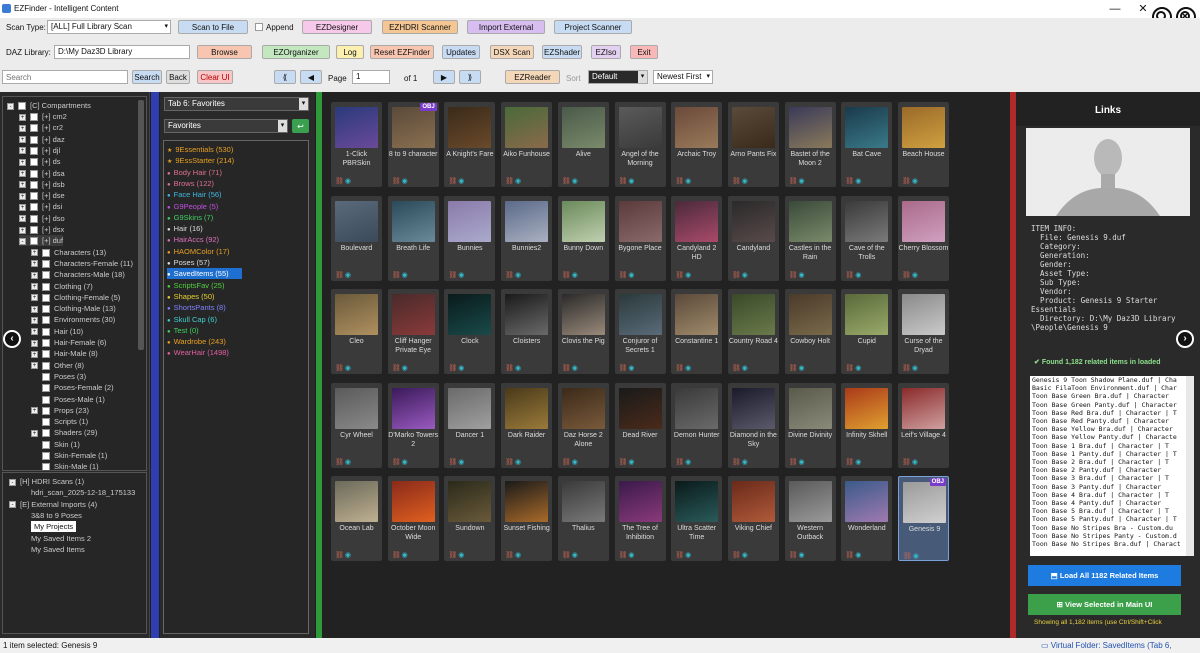 This screenshot has width=1200, height=653. I want to click on related-scrollbar, so click(1190, 466).